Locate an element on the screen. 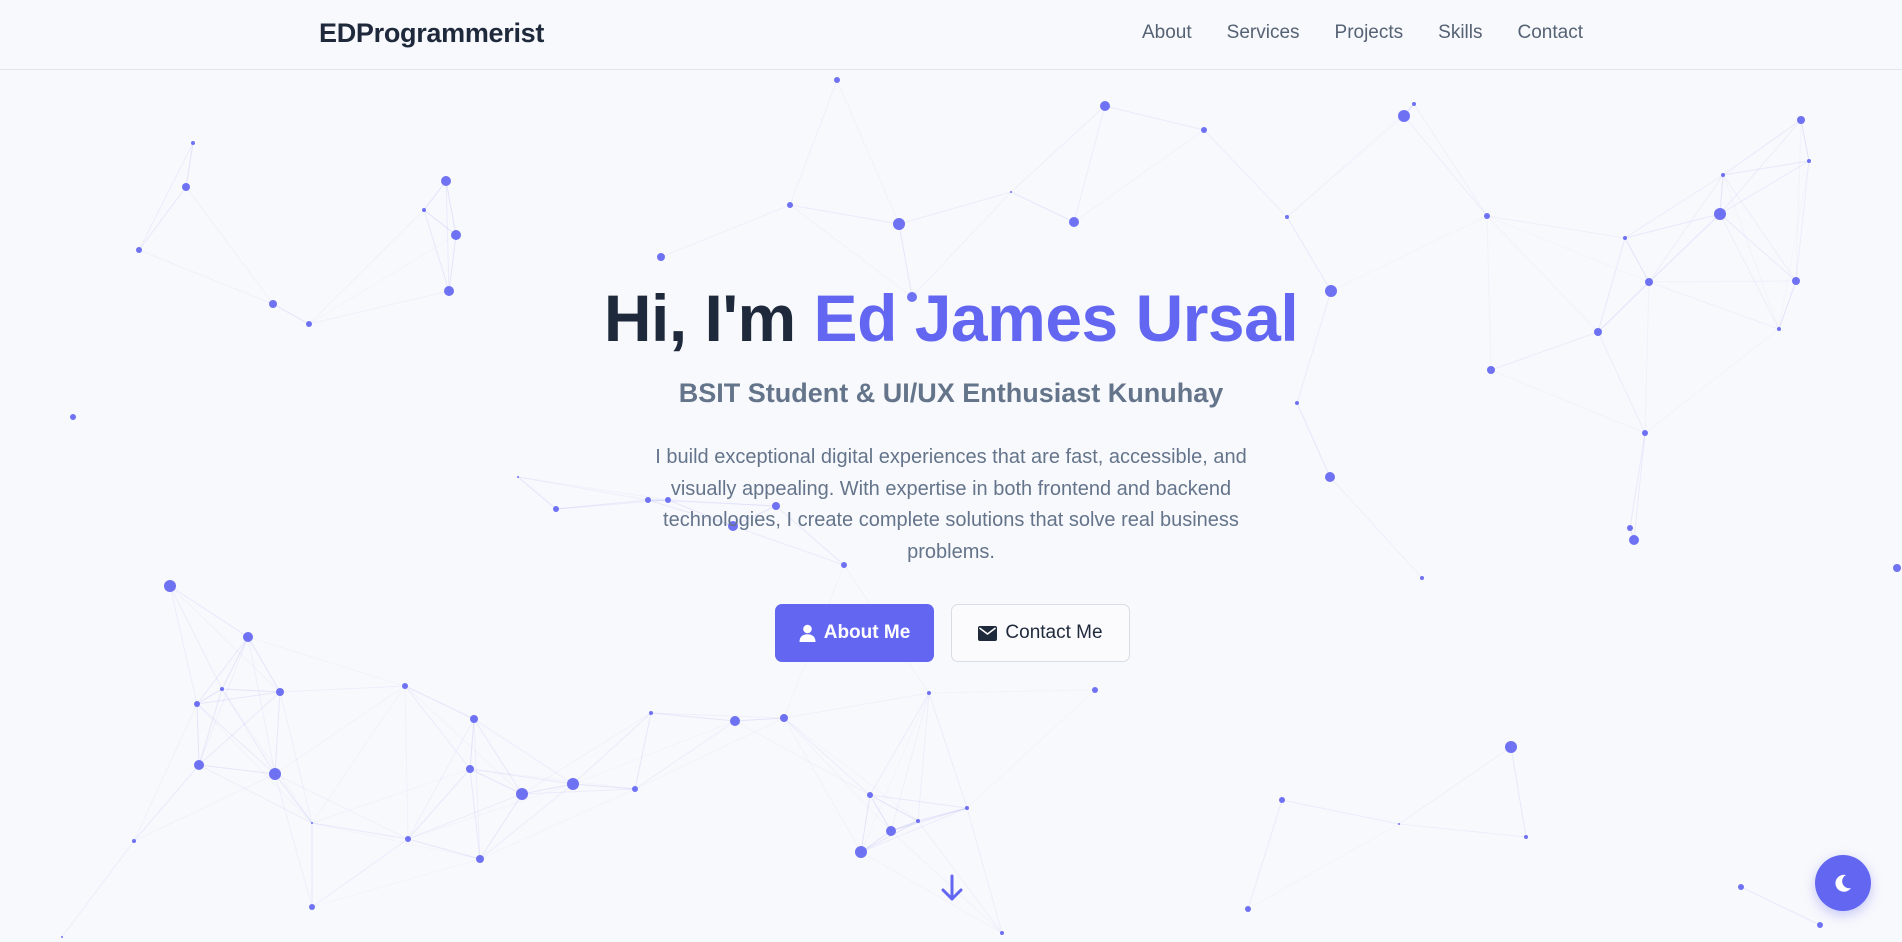  hero-name: Ed James Ursal is located at coordinates (1056, 318).